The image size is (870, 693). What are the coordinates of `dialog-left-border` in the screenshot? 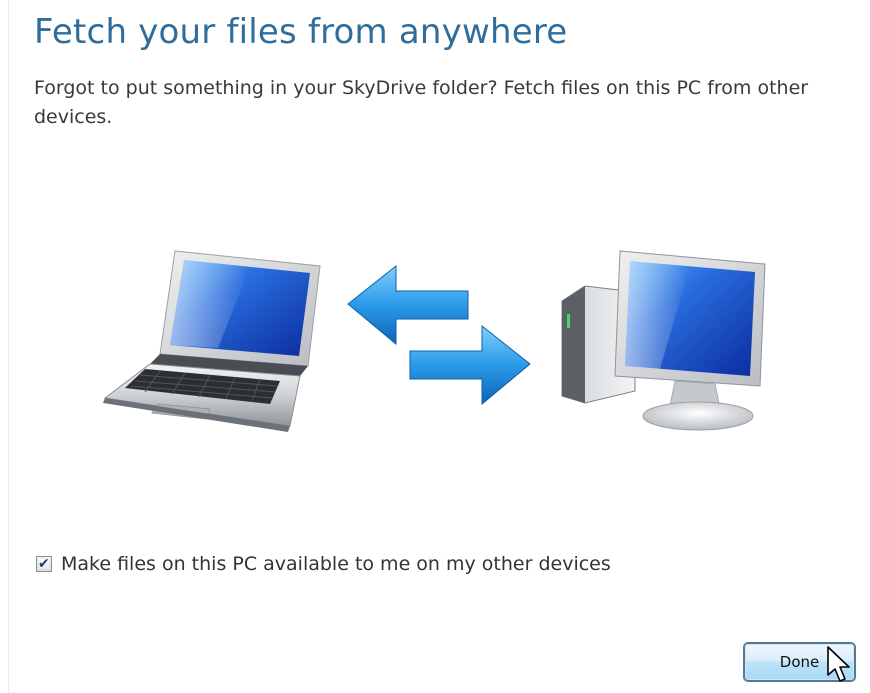 It's located at (8, 346).